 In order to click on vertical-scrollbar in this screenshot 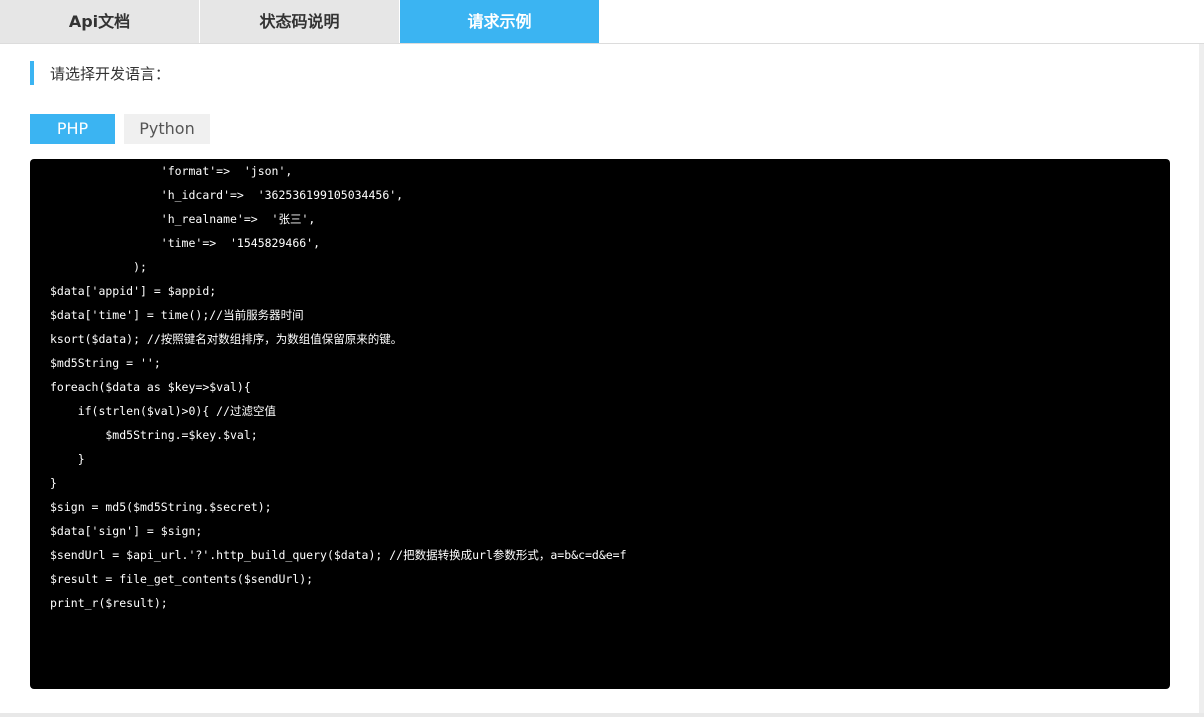, I will do `click(1201, 379)`.